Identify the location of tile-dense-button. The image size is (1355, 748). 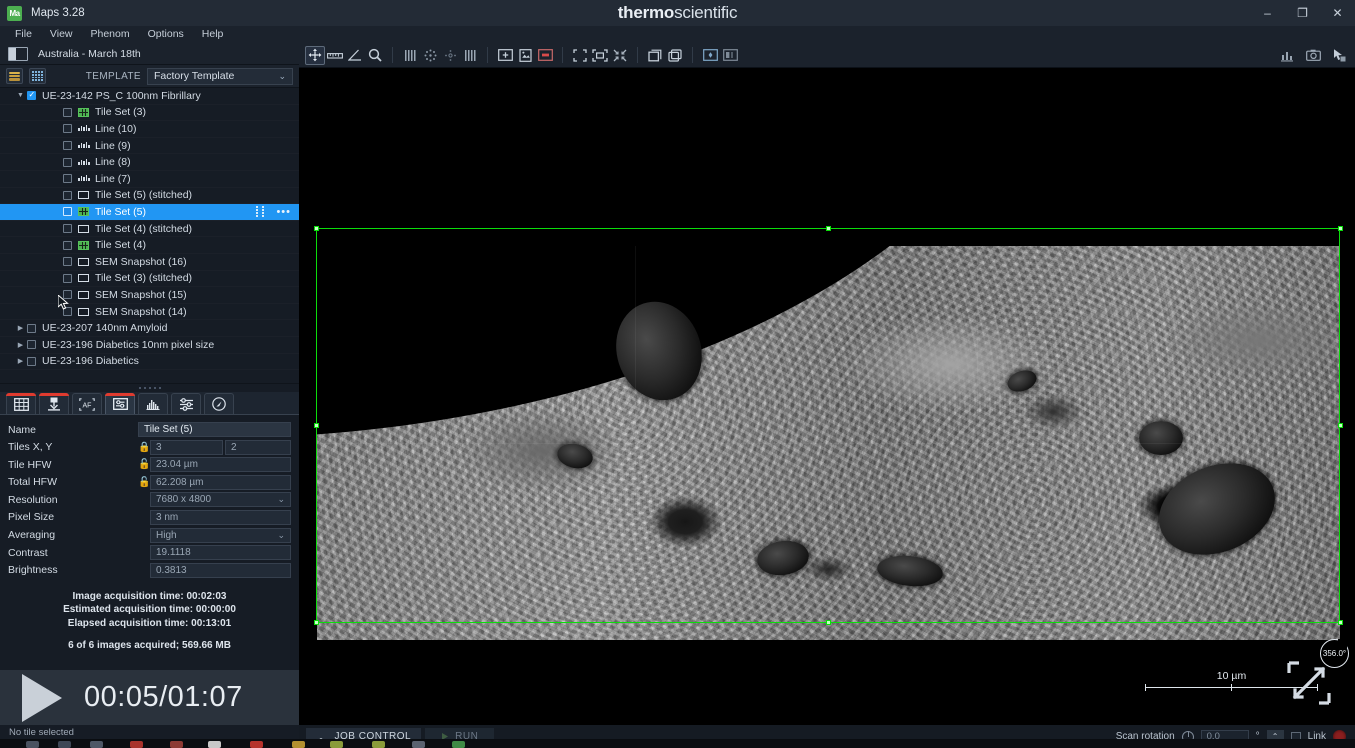
(410, 55).